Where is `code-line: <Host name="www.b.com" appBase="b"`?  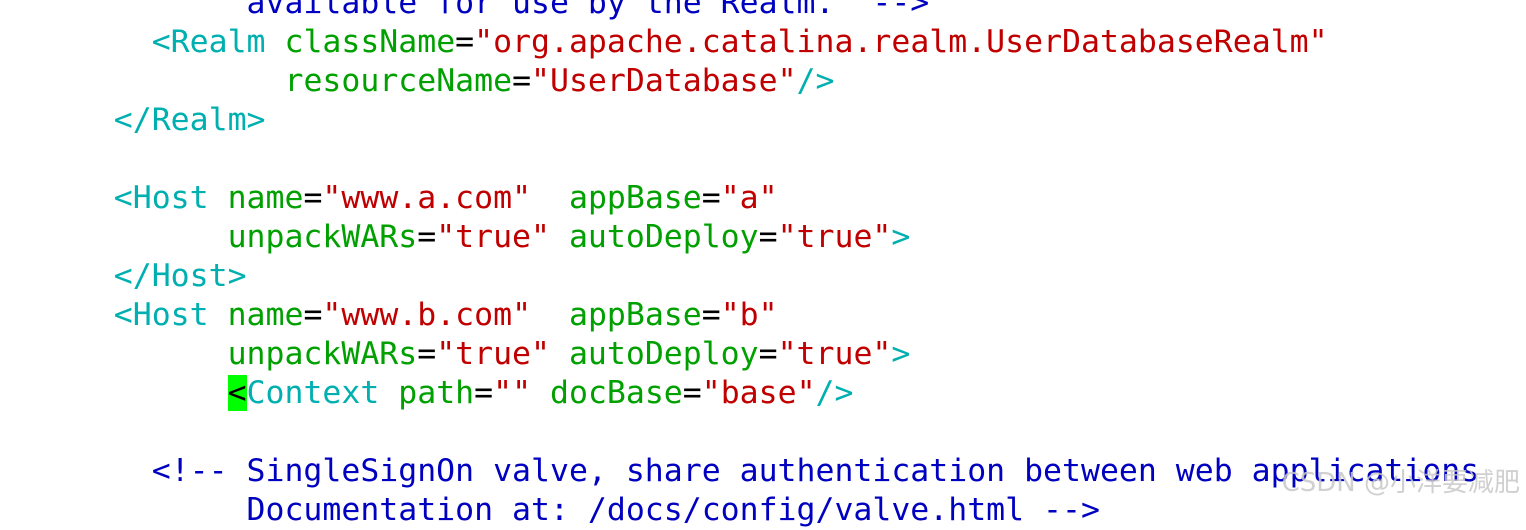
code-line: <Host name="www.b.com" appBase="b" is located at coordinates (763, 315).